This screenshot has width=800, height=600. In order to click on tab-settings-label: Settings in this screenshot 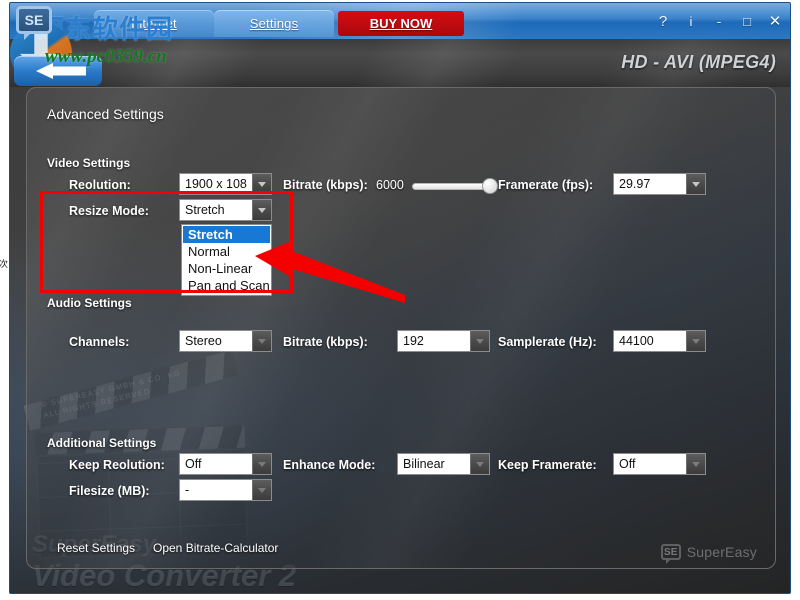, I will do `click(274, 23)`.